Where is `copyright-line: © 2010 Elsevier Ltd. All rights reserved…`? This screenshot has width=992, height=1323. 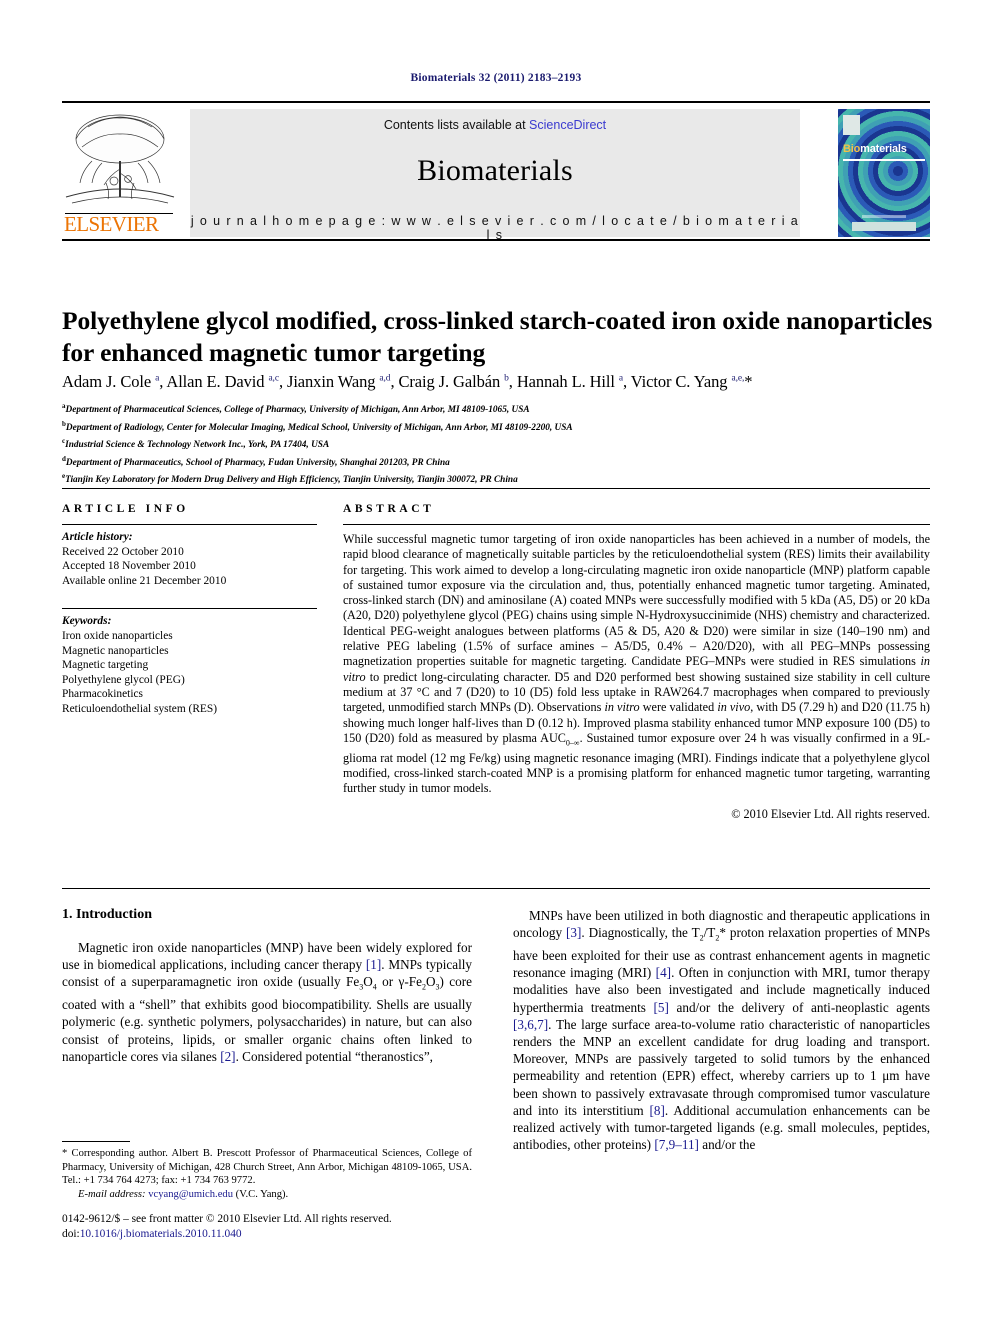 copyright-line: © 2010 Elsevier Ltd. All rights reserved… is located at coordinates (830, 814).